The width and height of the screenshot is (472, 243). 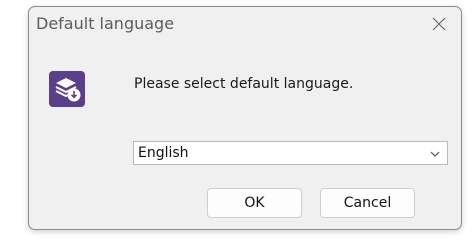 I want to click on dialog-message: Please select default language., so click(x=244, y=84).